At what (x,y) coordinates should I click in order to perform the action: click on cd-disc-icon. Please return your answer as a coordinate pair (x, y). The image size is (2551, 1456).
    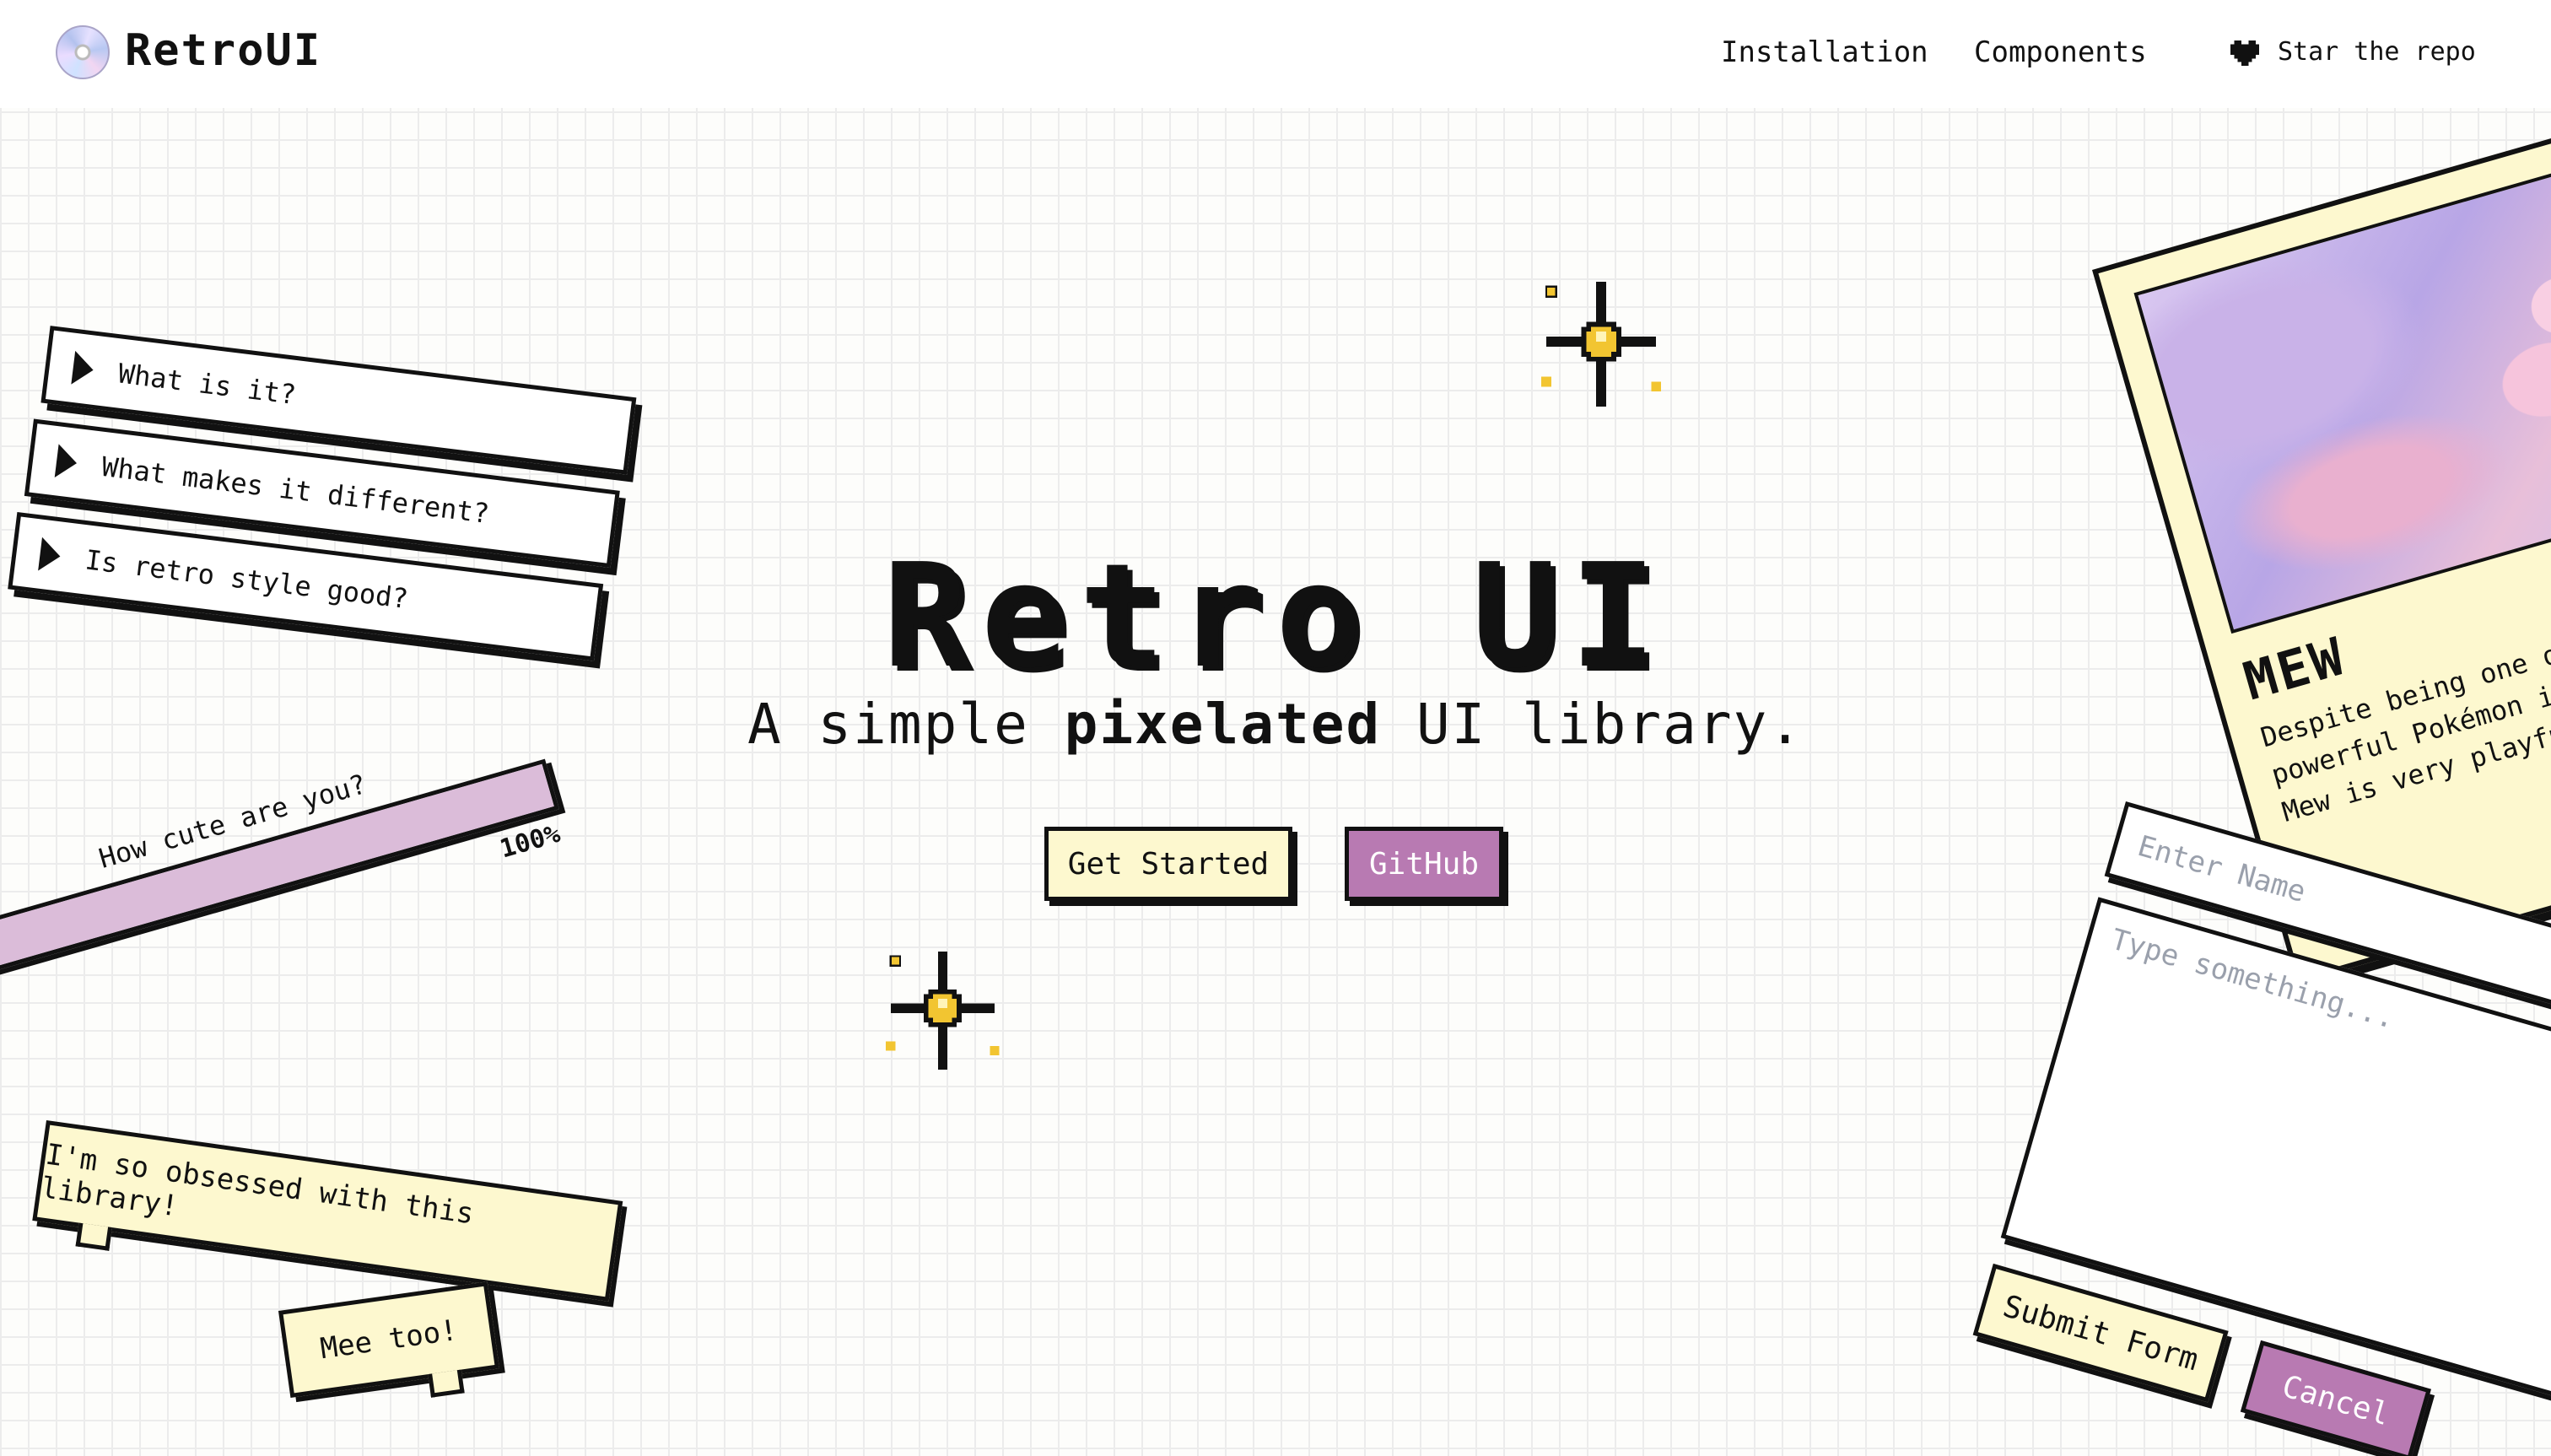
    Looking at the image, I should click on (83, 52).